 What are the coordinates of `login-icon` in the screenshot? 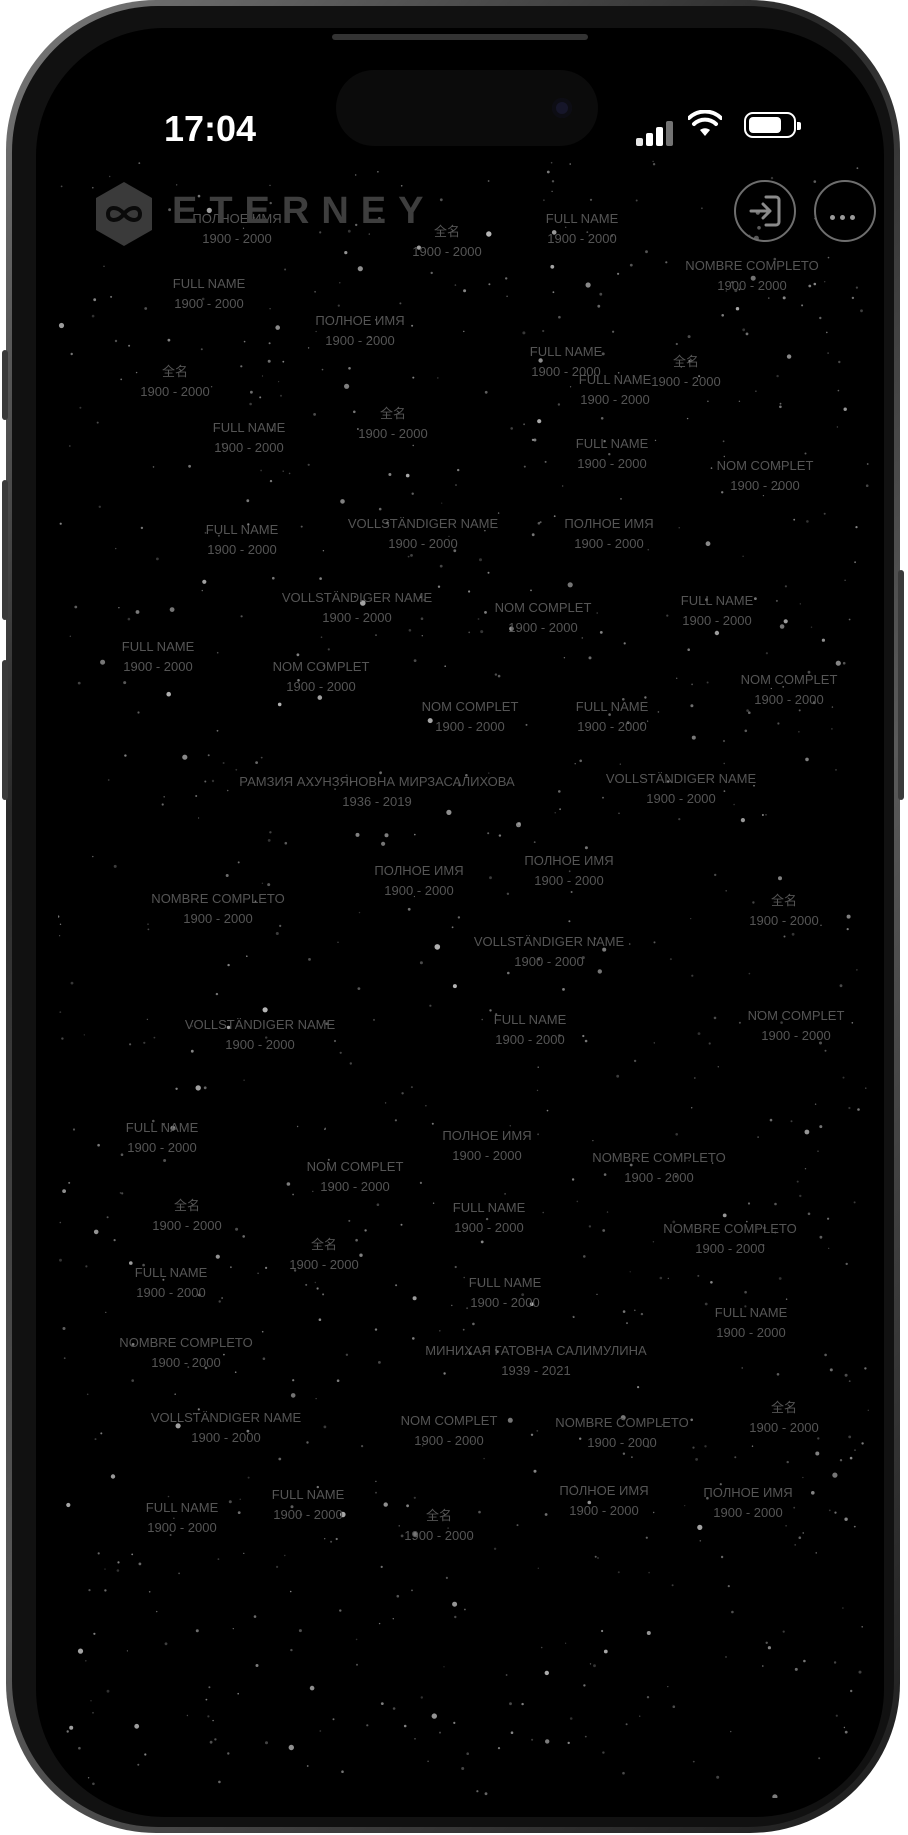 It's located at (765, 211).